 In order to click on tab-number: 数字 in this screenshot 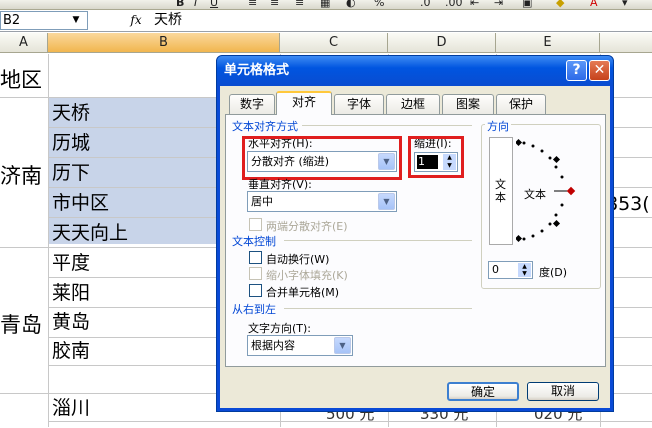, I will do `click(252, 104)`.